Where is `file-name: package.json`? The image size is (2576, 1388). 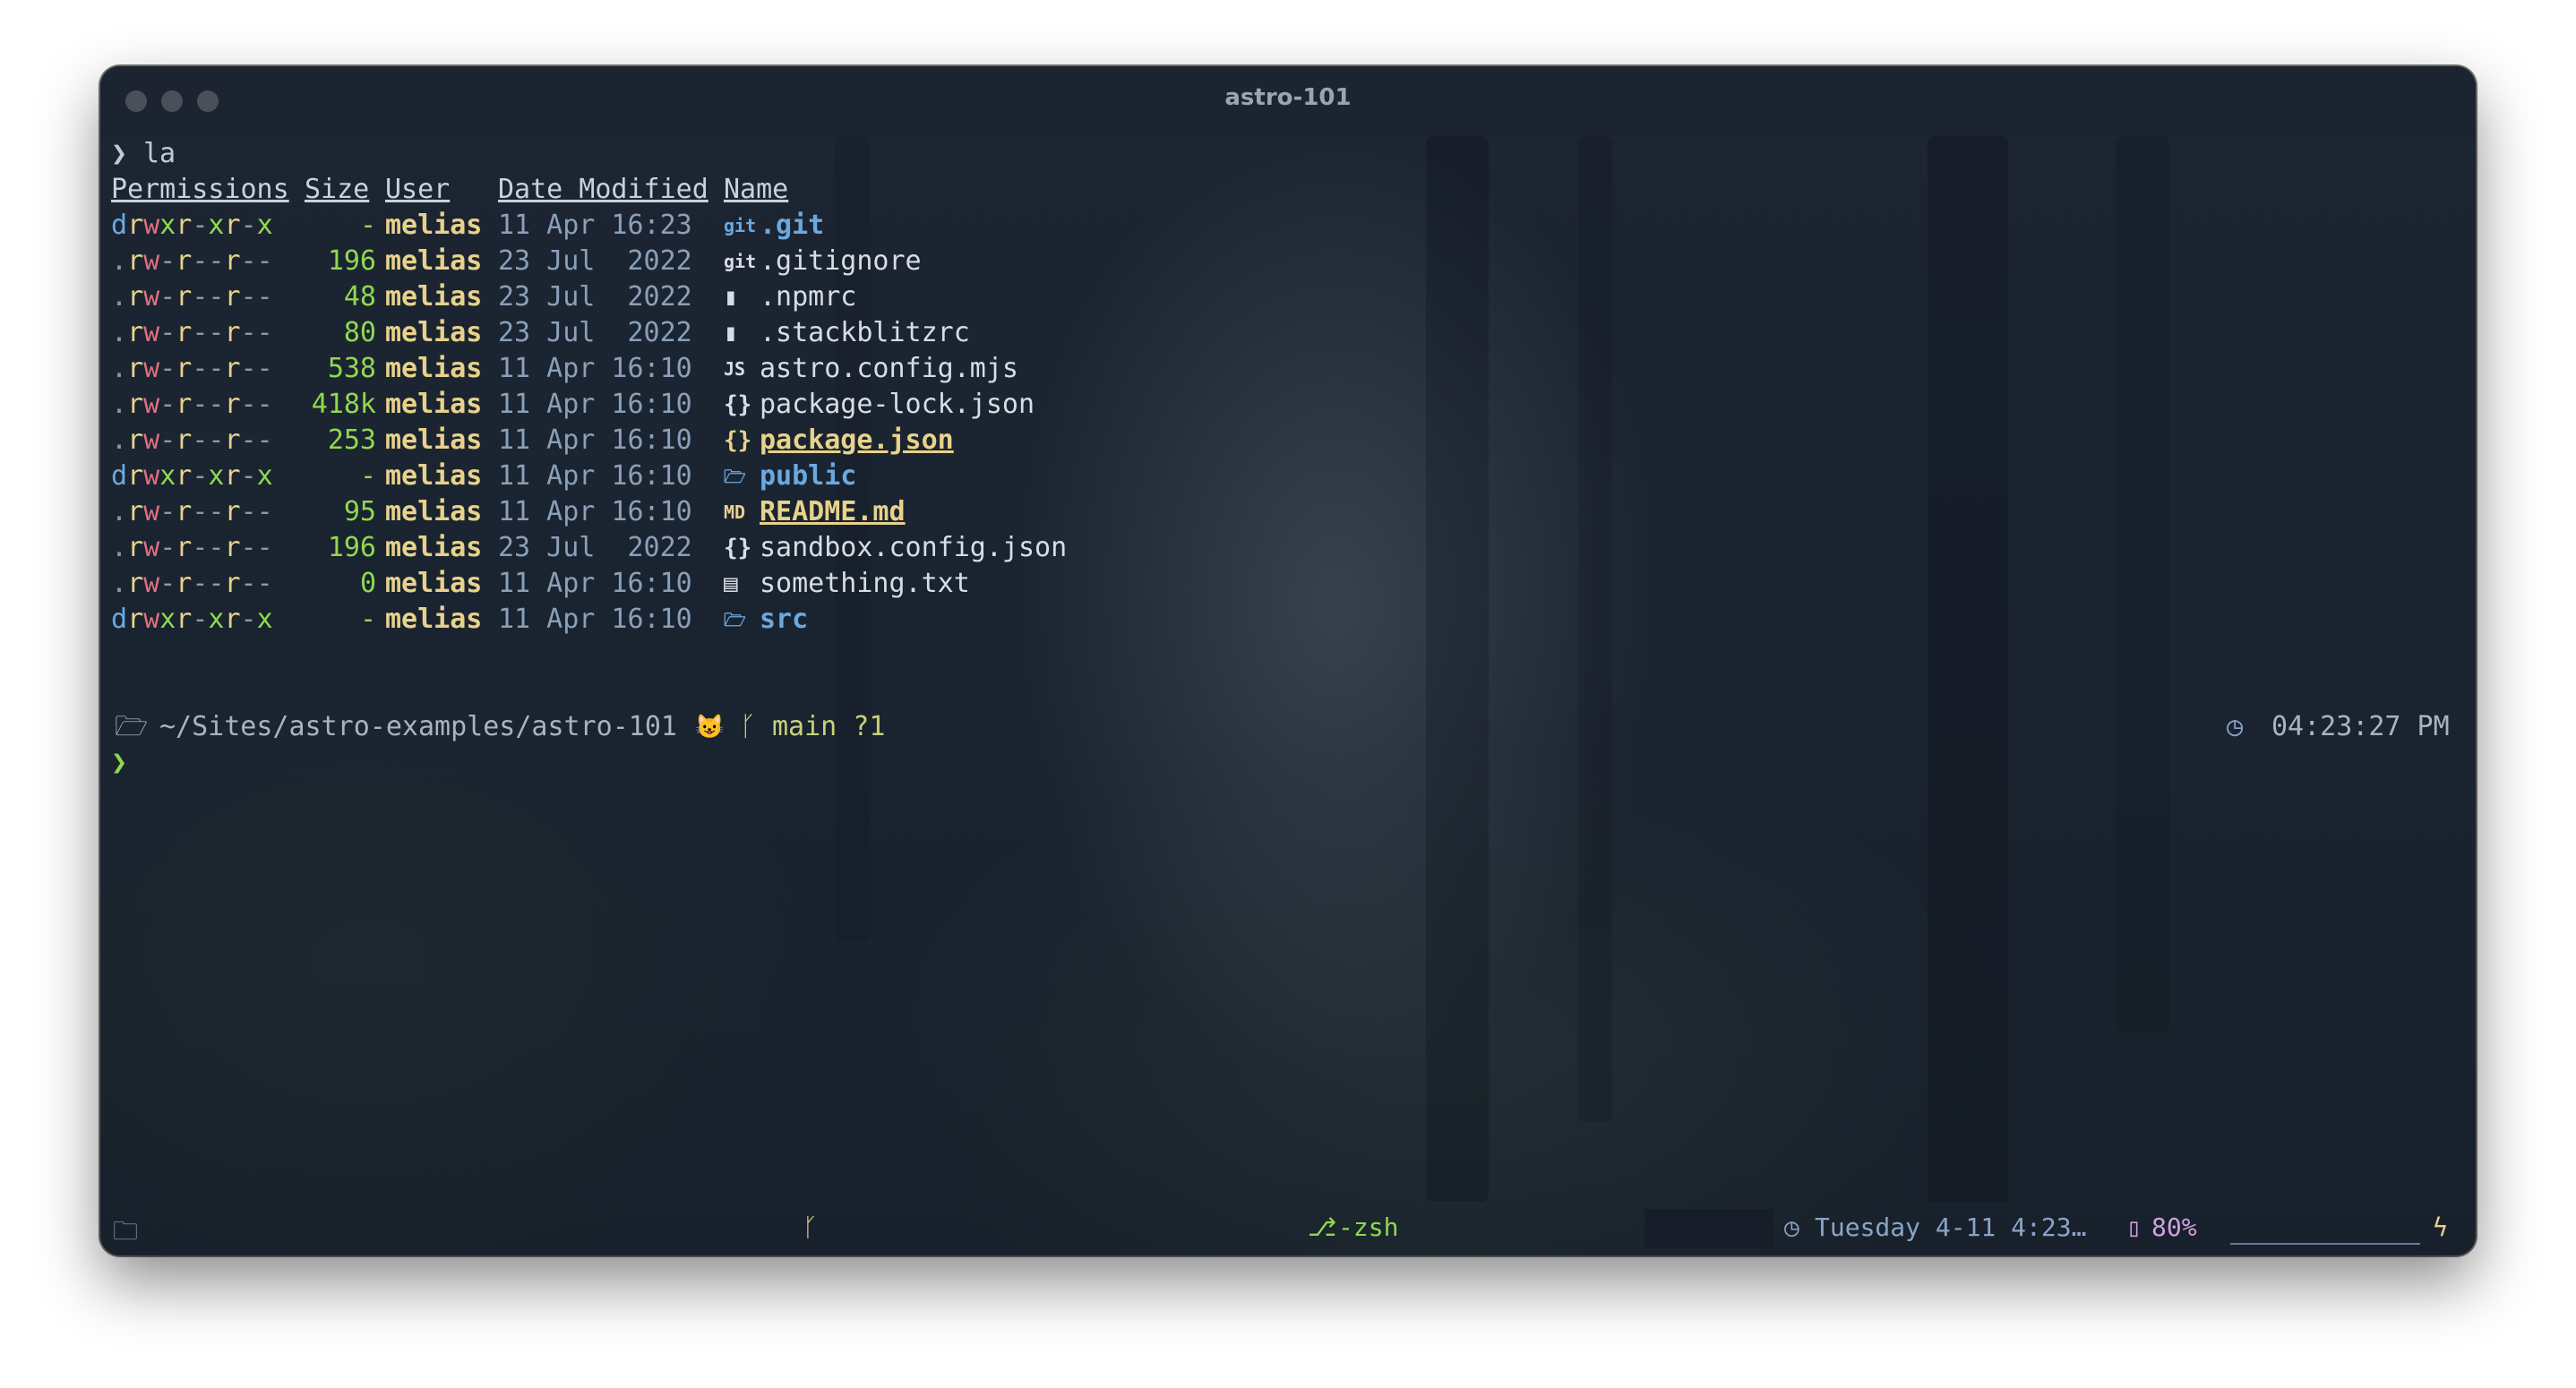
file-name: package.json is located at coordinates (857, 440).